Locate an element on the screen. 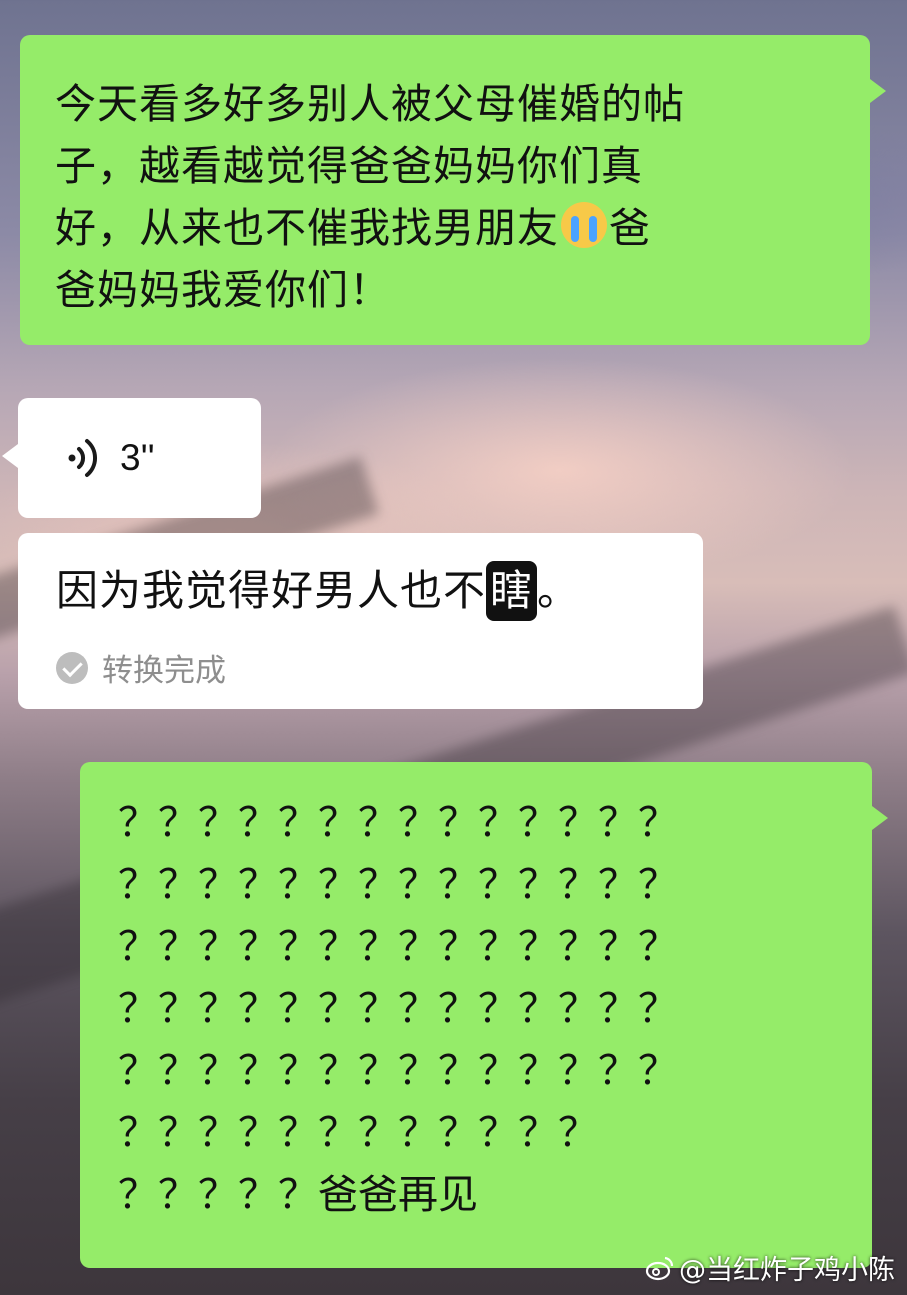 The height and width of the screenshot is (1295, 907). transcript-status: 转换完成 is located at coordinates (379, 667).